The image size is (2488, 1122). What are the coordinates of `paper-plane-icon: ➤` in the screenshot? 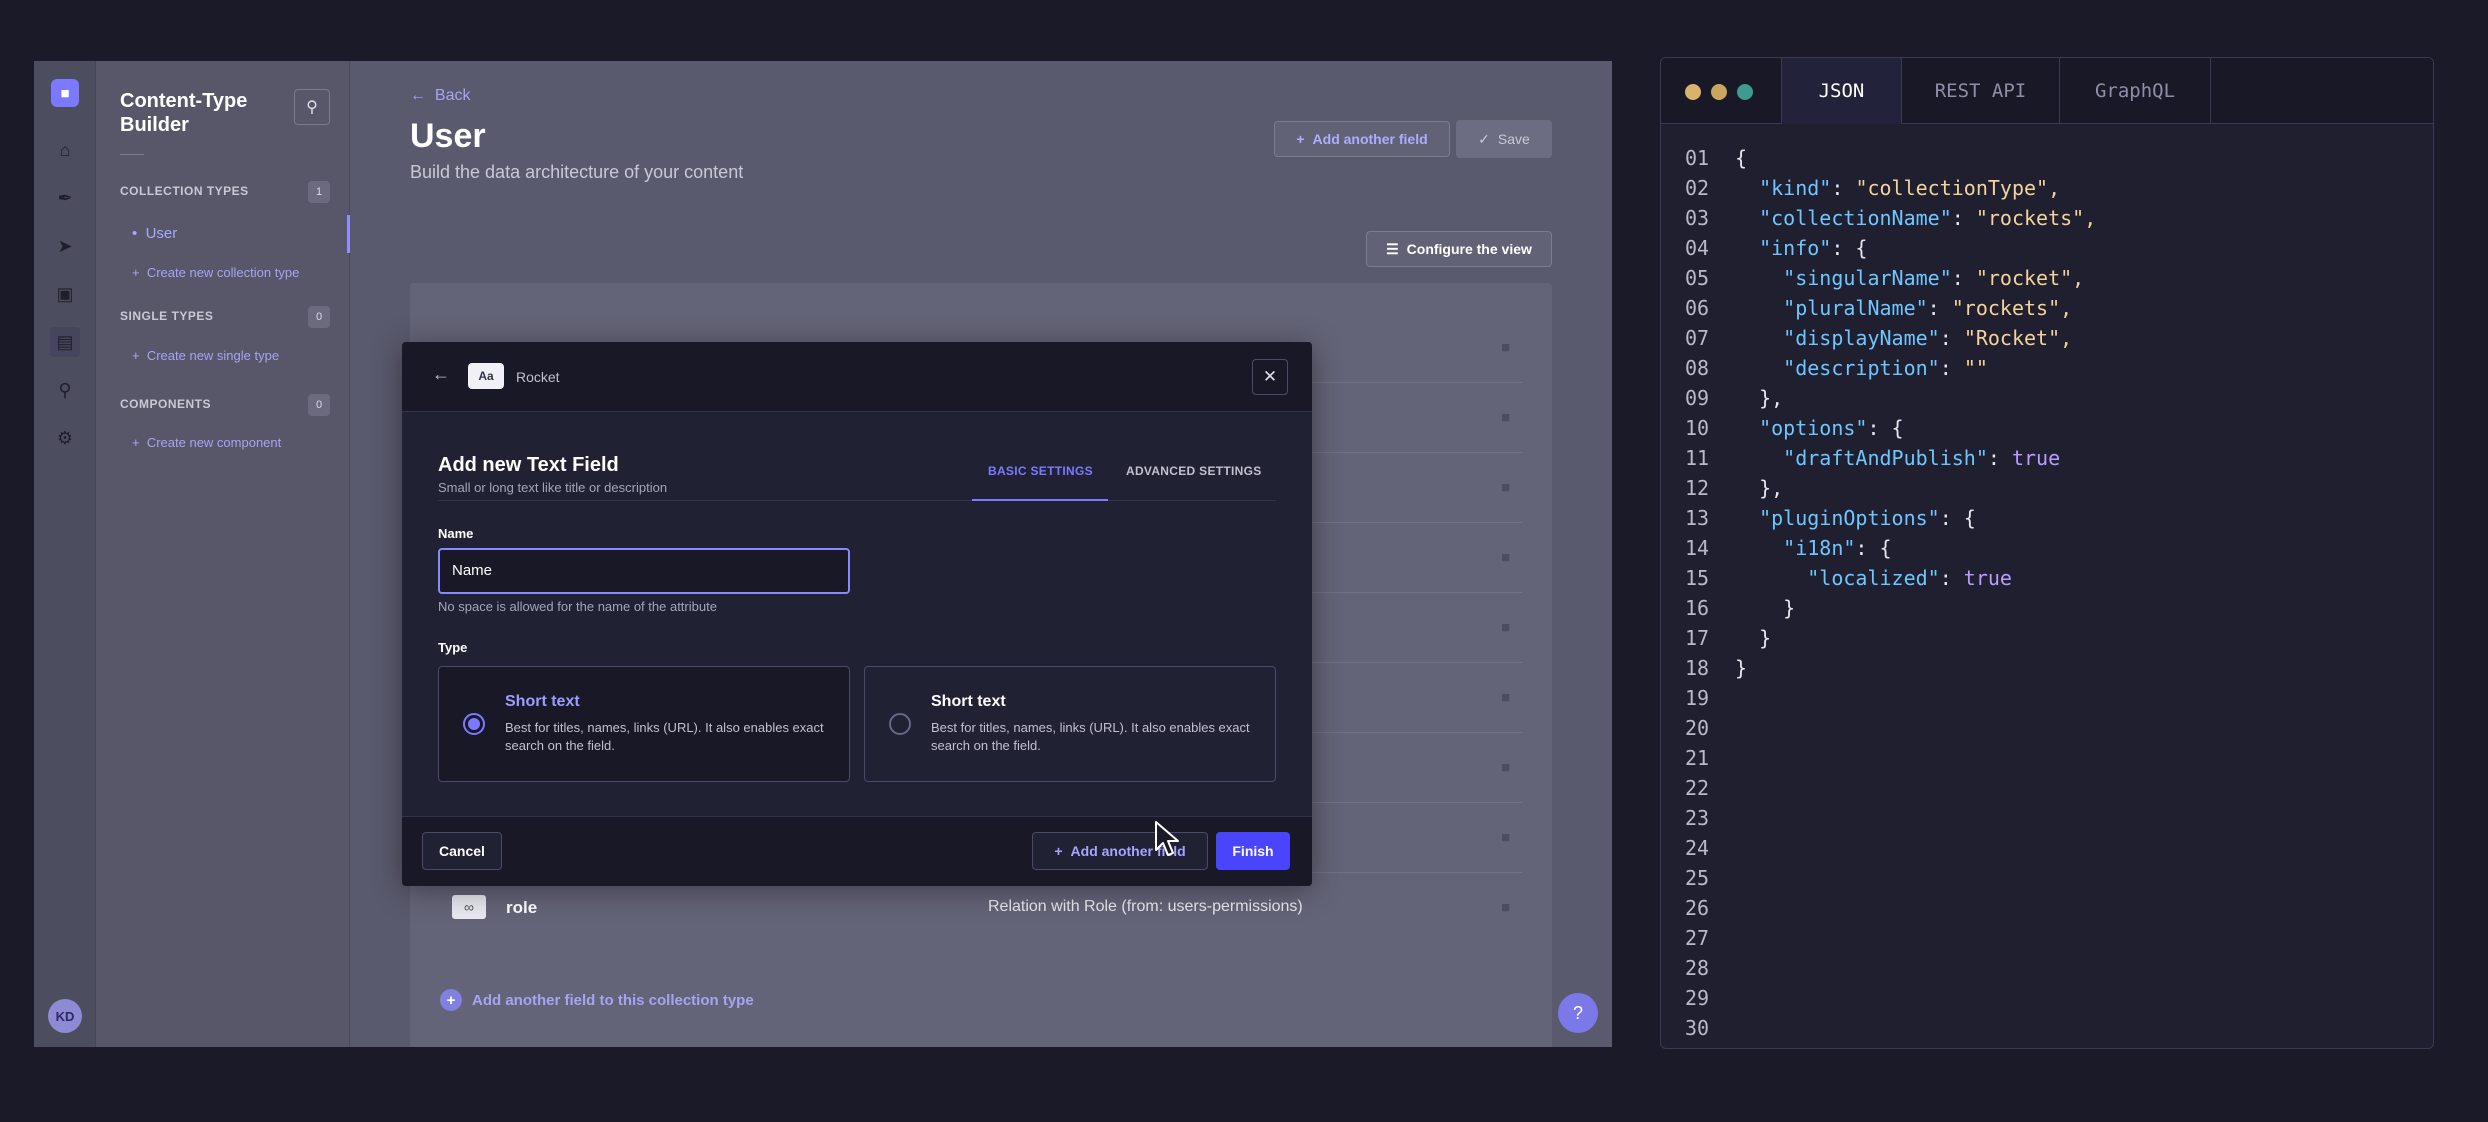 It's located at (65, 246).